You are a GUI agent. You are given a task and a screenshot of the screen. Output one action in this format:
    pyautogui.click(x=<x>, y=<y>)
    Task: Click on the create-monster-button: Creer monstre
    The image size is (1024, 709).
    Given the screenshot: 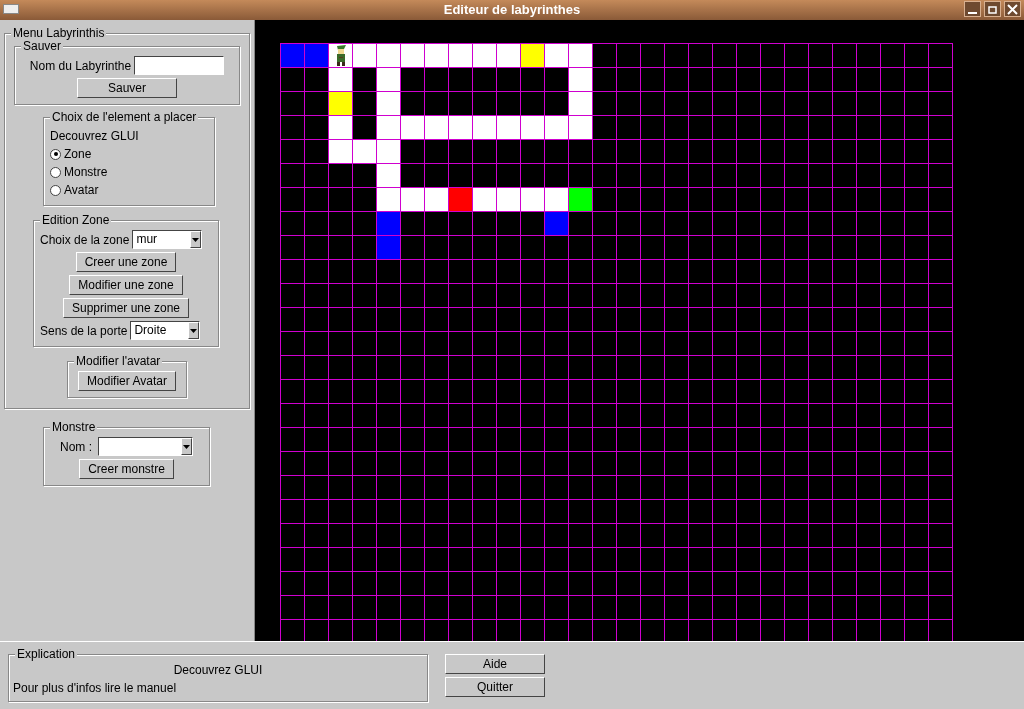 What is the action you would take?
    pyautogui.click(x=126, y=469)
    